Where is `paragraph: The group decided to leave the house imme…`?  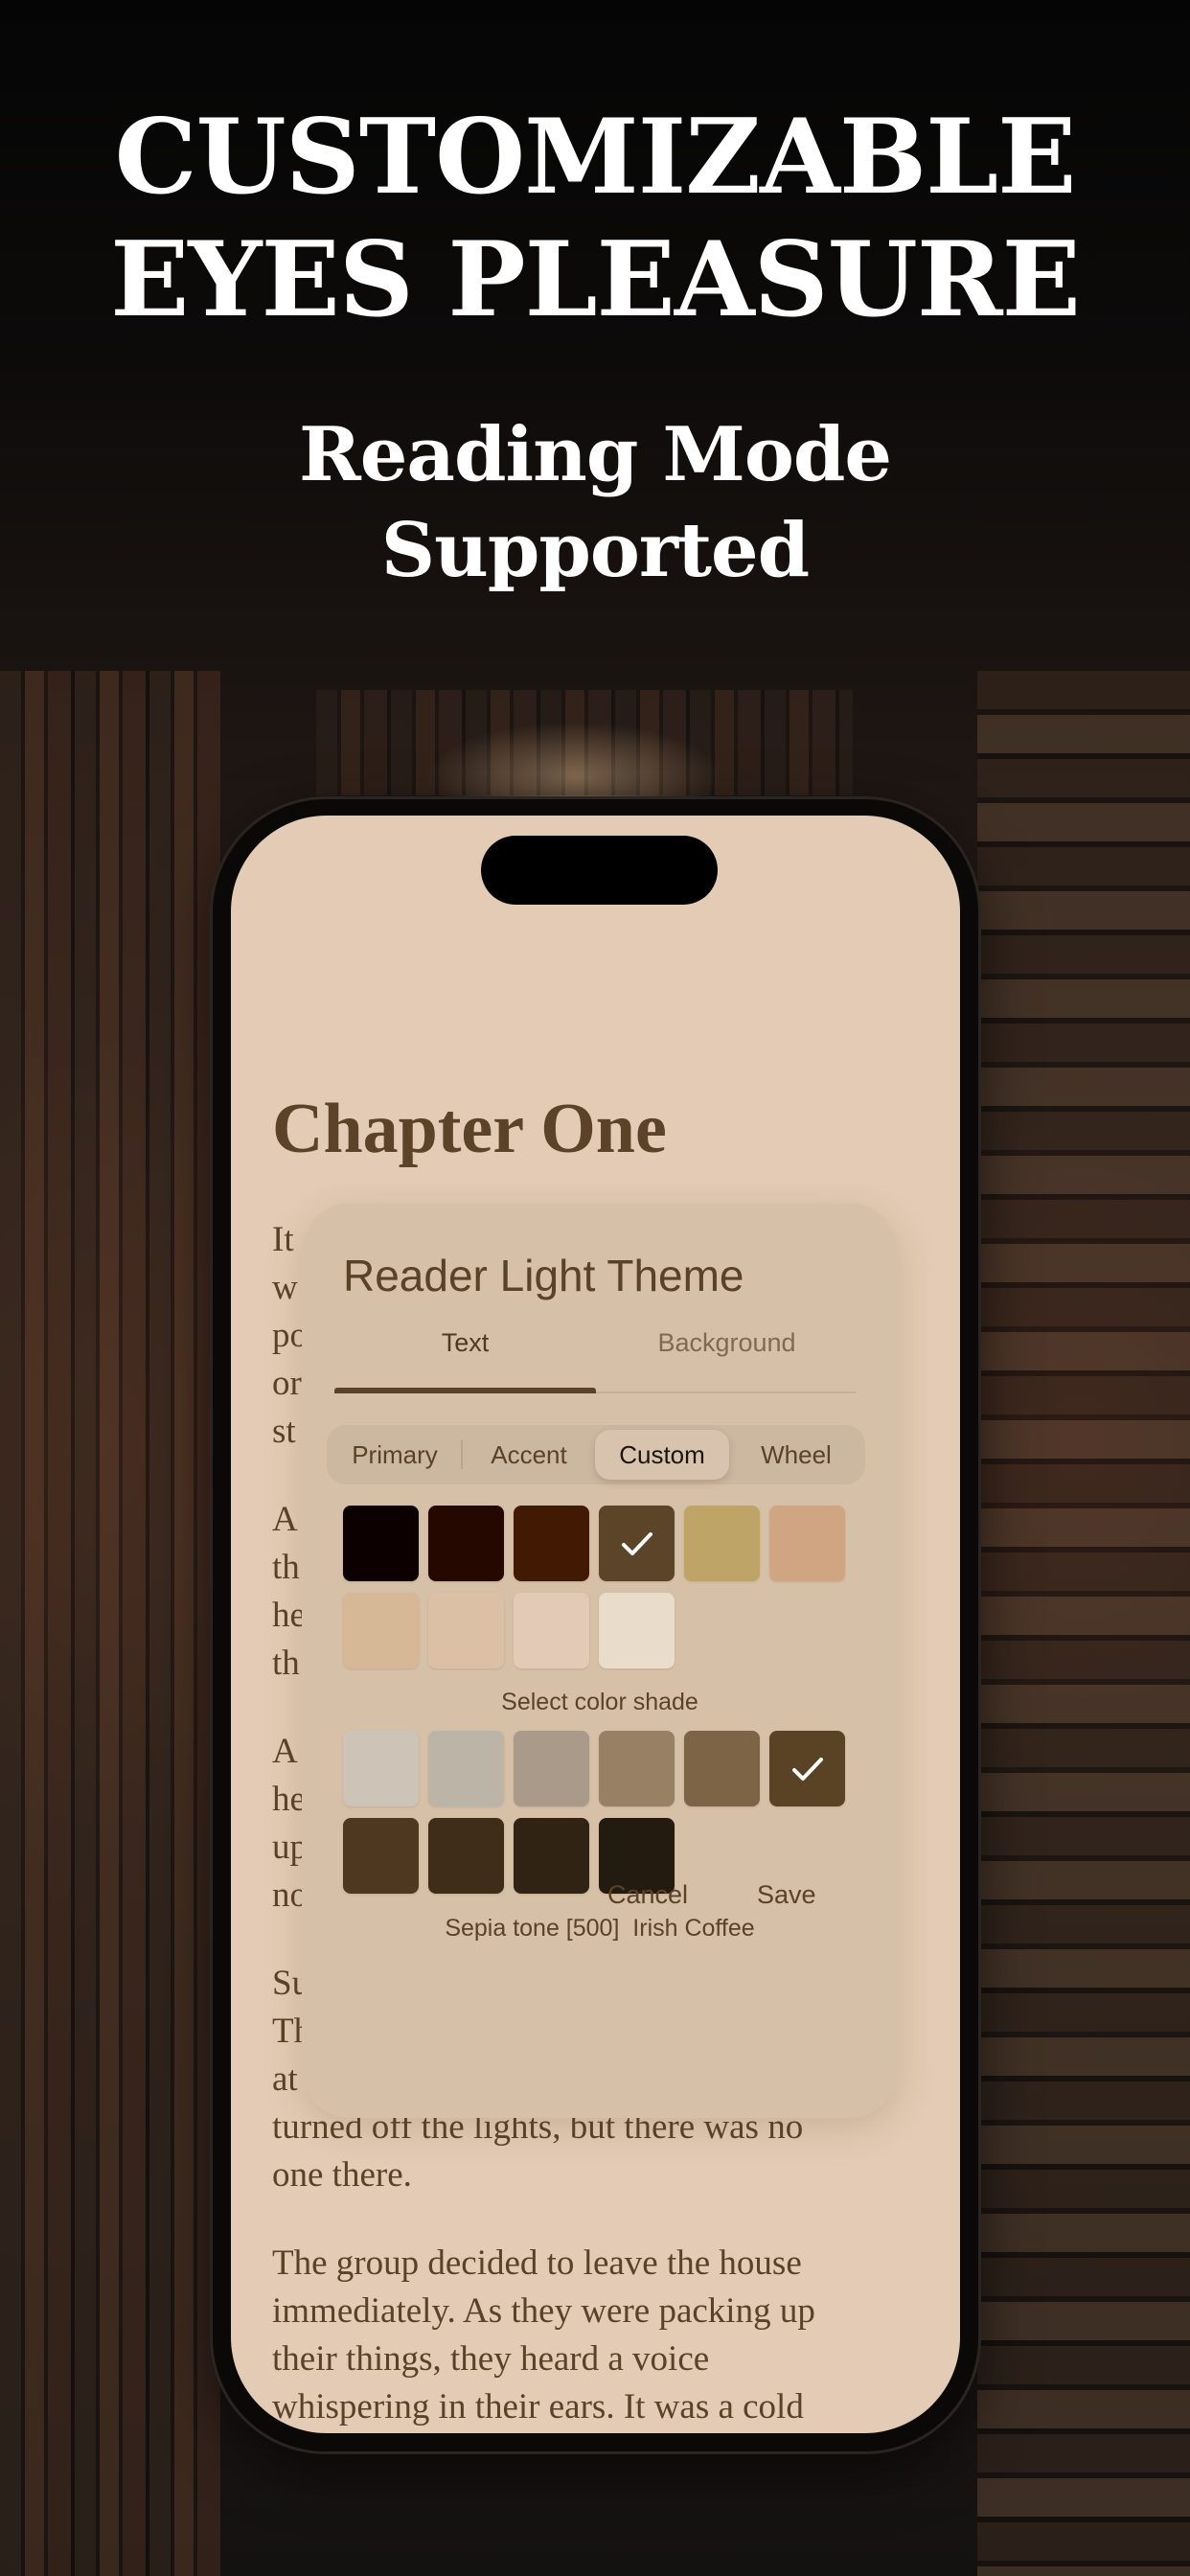
paragraph: The group decided to leave the house imme… is located at coordinates (616, 2335).